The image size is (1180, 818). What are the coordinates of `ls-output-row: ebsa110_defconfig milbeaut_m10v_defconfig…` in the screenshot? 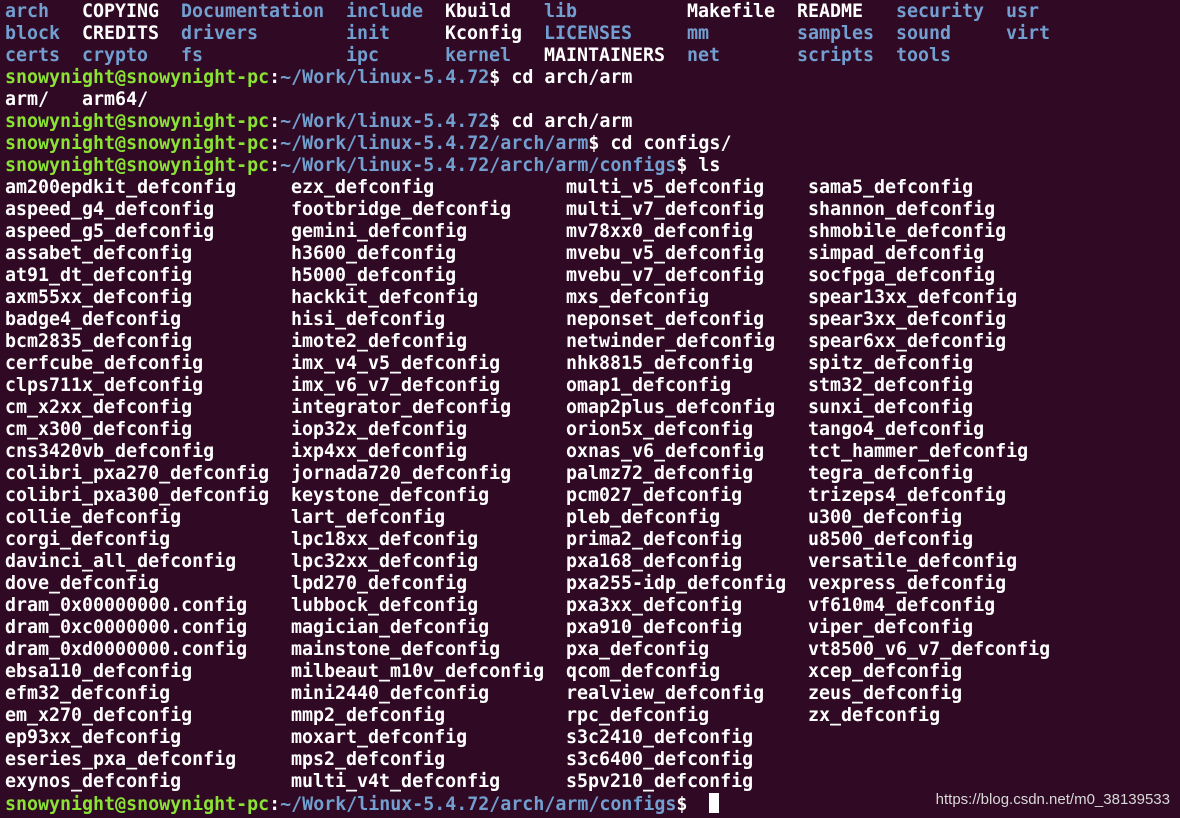 It's located at (590, 672).